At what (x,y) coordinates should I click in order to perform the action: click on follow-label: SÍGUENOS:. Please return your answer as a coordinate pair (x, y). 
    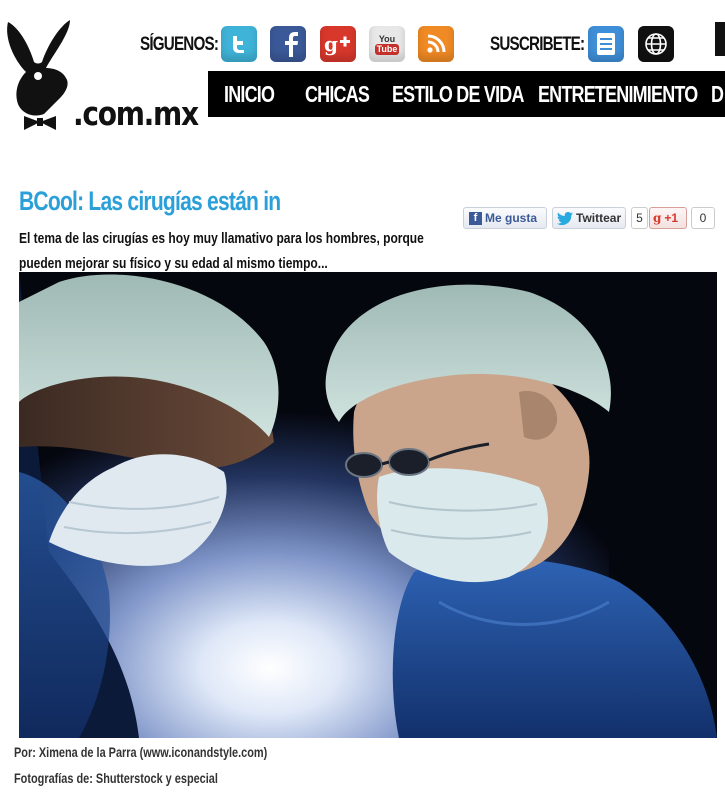
    Looking at the image, I should click on (179, 44).